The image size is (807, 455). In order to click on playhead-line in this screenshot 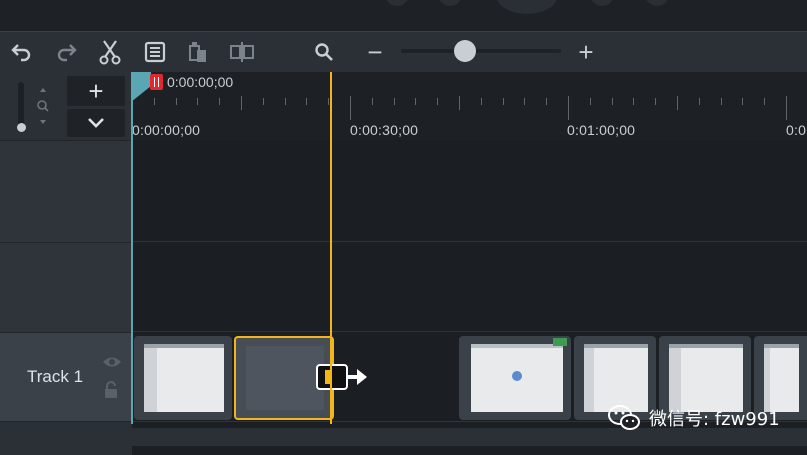, I will do `click(331, 248)`.